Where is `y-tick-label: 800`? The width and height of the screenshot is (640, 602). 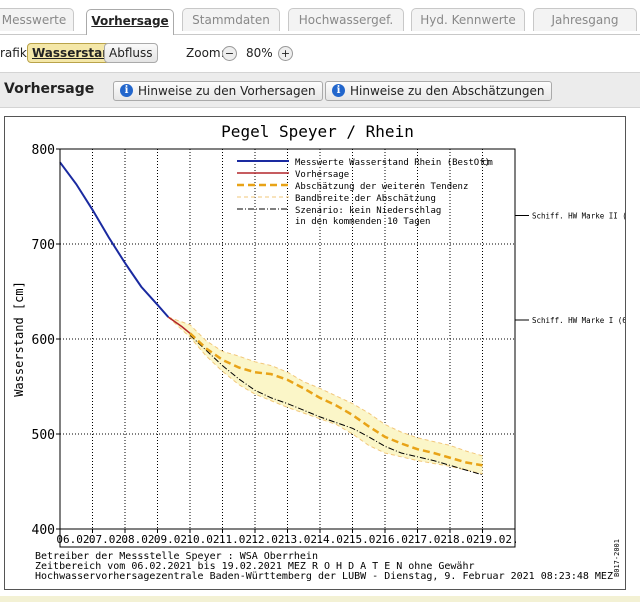
y-tick-label: 800 is located at coordinates (43, 150).